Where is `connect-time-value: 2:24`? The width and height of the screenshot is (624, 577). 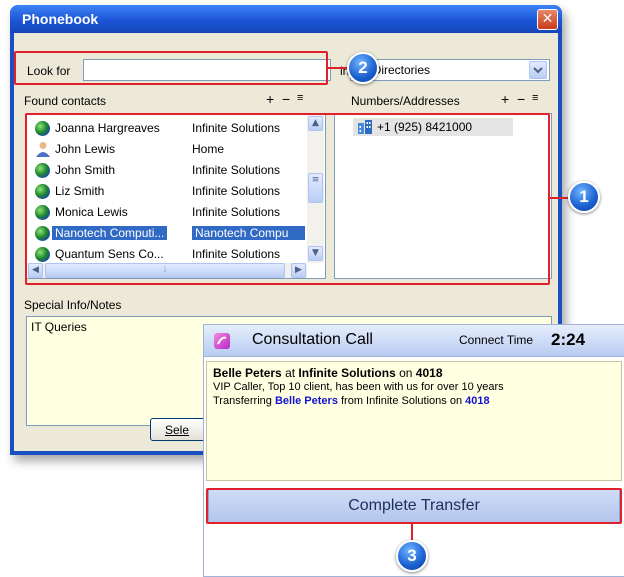
connect-time-value: 2:24 is located at coordinates (568, 339).